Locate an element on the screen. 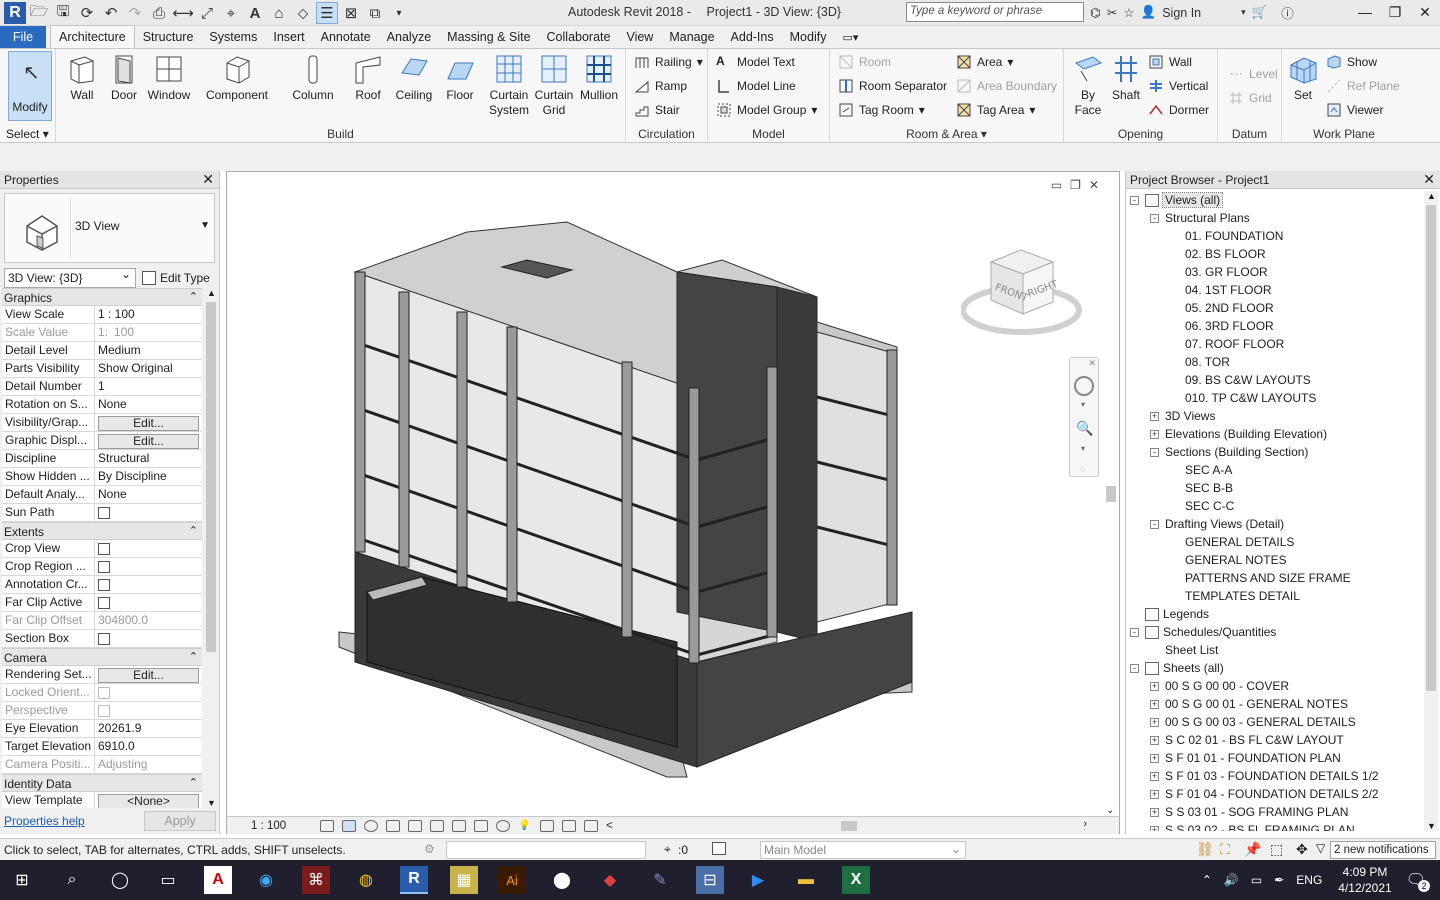 This screenshot has width=1440, height=900. property-value-cell: 20261.9 is located at coordinates (148, 728).